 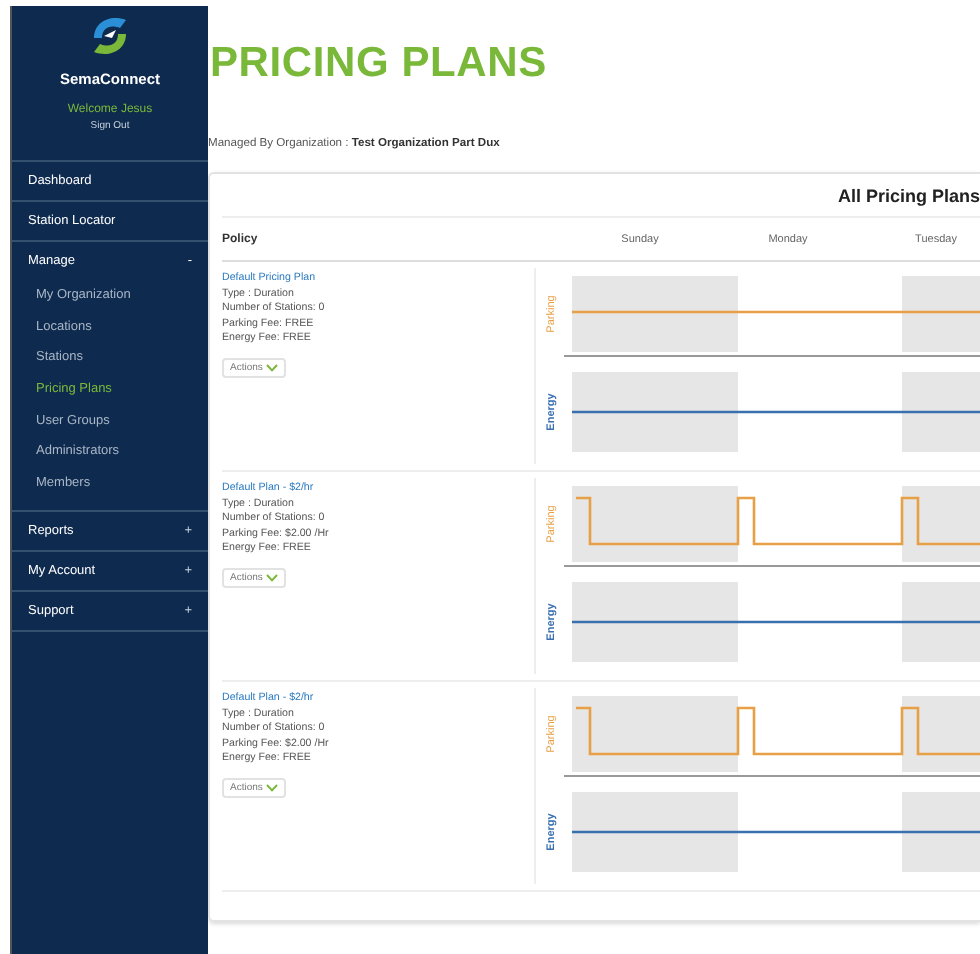 What do you see at coordinates (378, 64) in the screenshot?
I see `page-title: PRICING PLANS` at bounding box center [378, 64].